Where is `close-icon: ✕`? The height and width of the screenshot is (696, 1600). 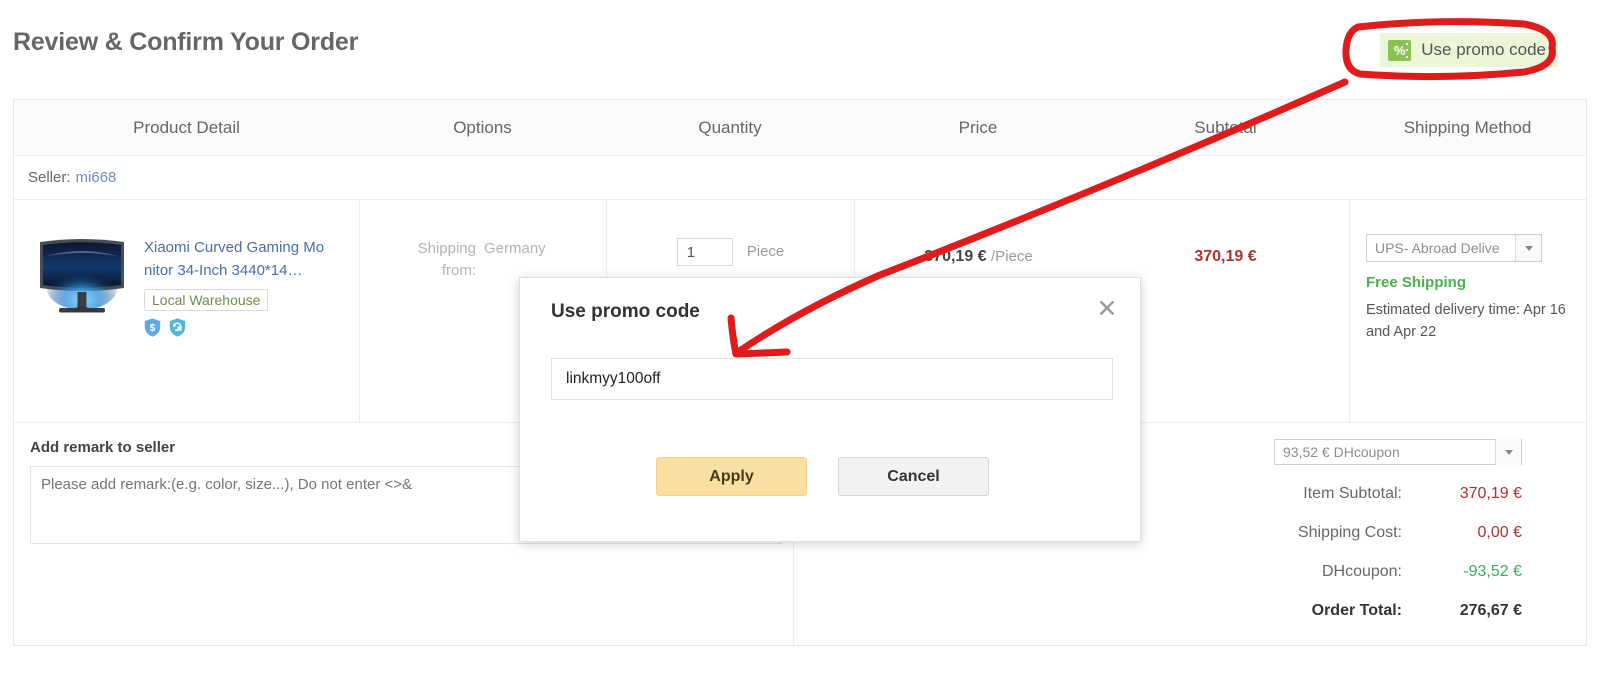 close-icon: ✕ is located at coordinates (1107, 309).